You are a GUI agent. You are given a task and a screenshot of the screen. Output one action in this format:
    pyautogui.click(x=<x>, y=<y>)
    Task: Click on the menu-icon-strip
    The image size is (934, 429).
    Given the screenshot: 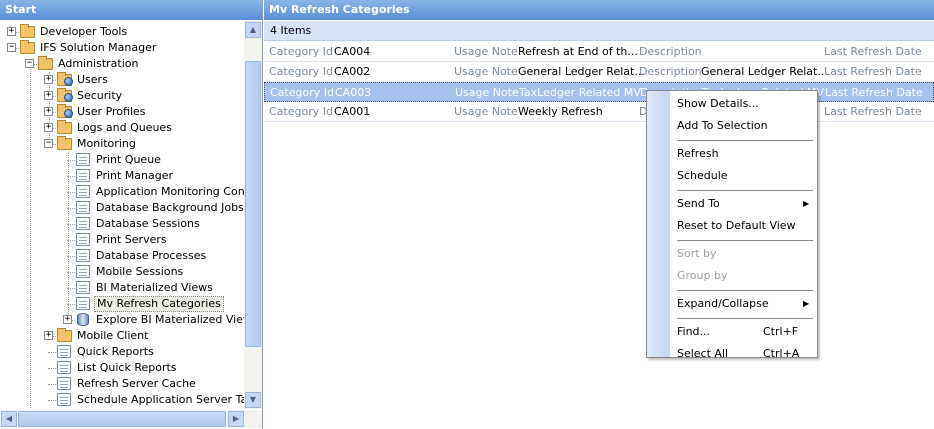 What is the action you would take?
    pyautogui.click(x=658, y=224)
    